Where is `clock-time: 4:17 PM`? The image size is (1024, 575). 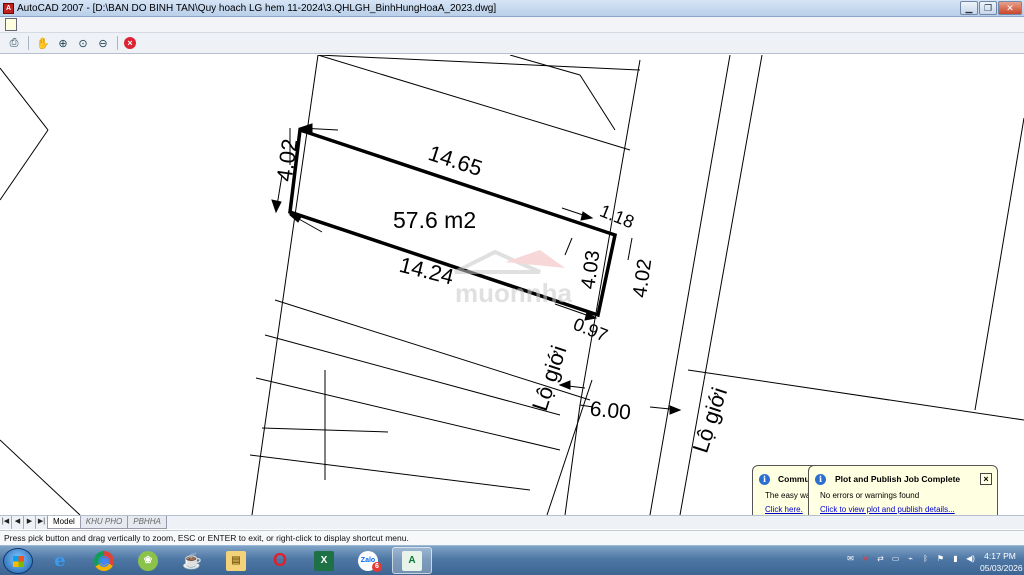
clock-time: 4:17 PM is located at coordinates (1000, 556).